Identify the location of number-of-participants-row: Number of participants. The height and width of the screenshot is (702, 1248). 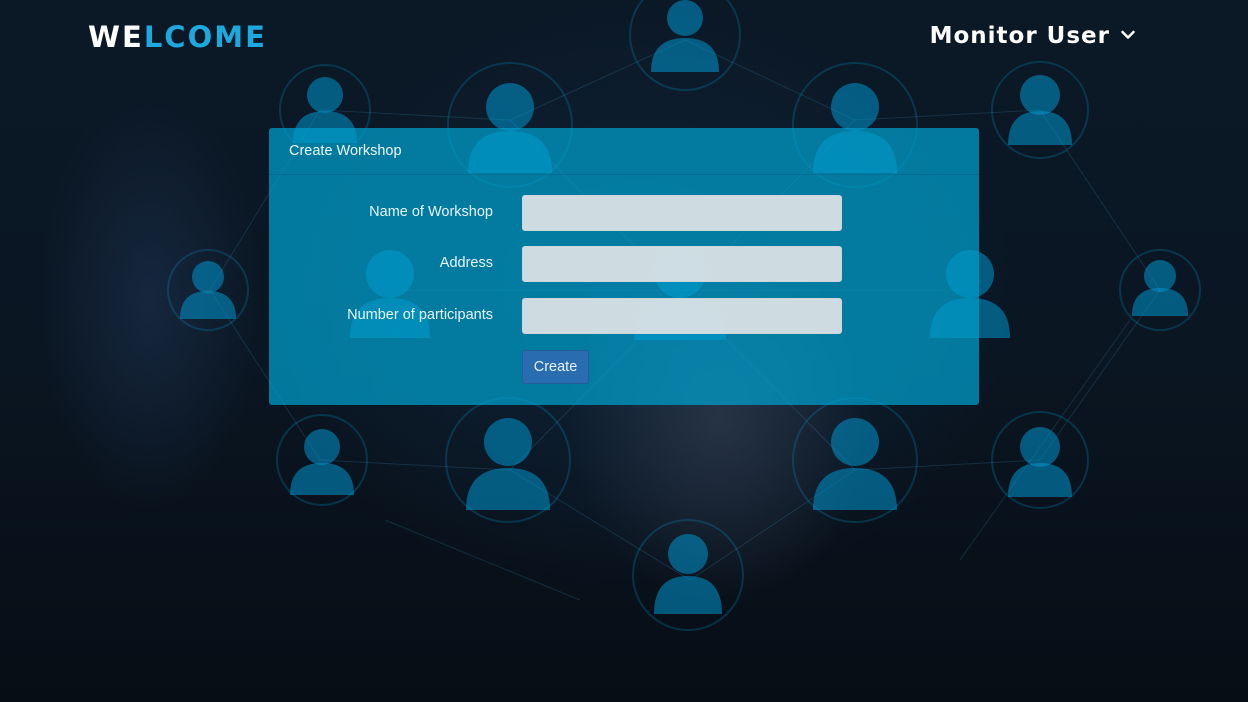
(624, 316).